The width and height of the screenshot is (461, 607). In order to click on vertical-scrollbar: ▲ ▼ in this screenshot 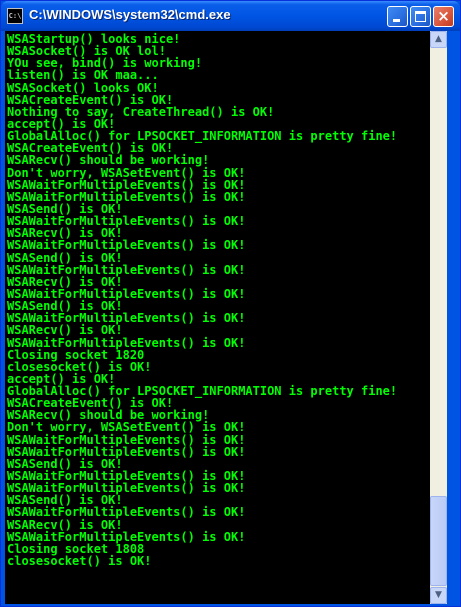, I will do `click(438, 317)`.